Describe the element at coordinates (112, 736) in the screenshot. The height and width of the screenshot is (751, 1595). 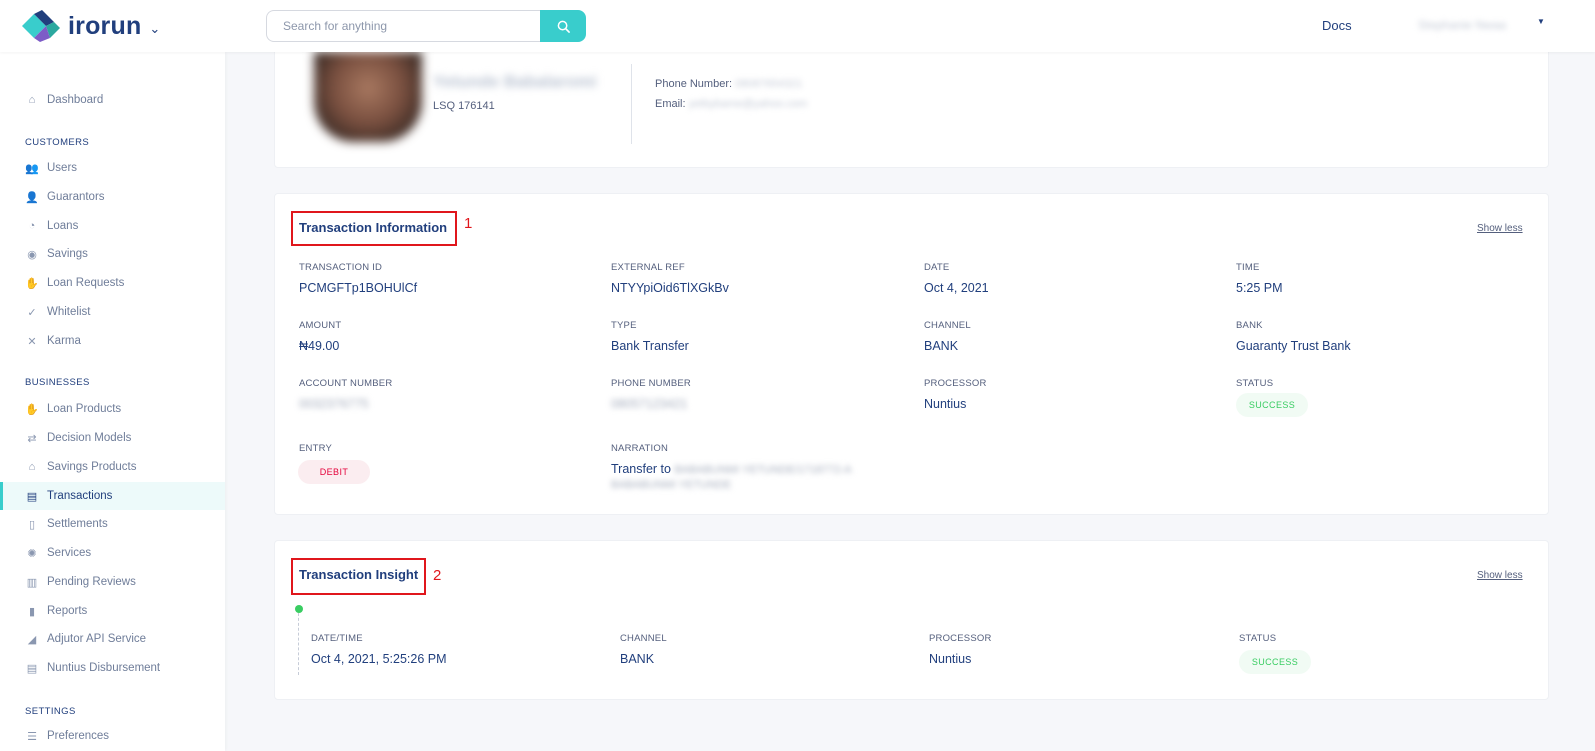
I see `sidebar-item-preferences: ☰ Preferences` at that location.